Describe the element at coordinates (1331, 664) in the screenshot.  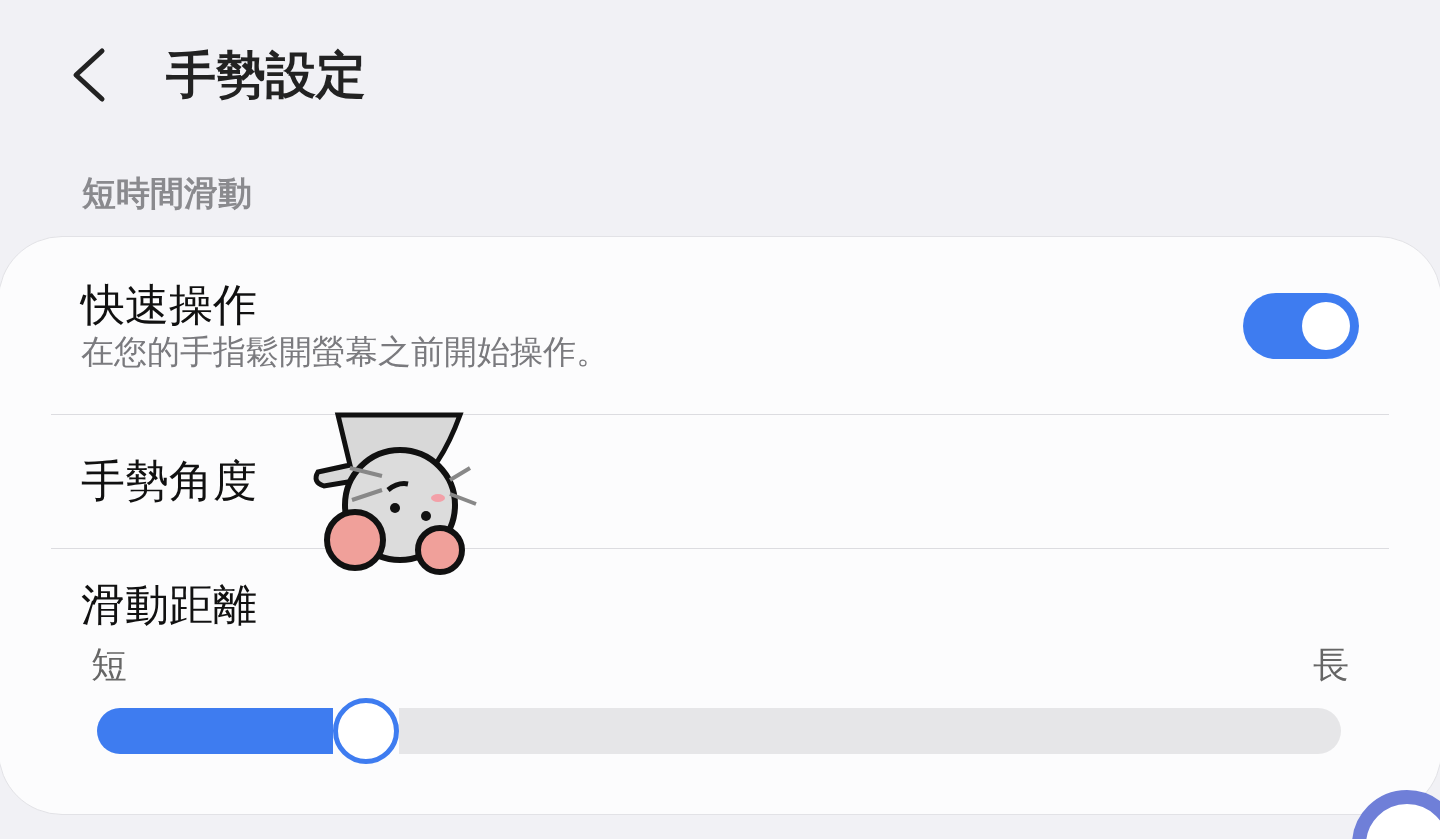
I see `slider-max-label: 長` at that location.